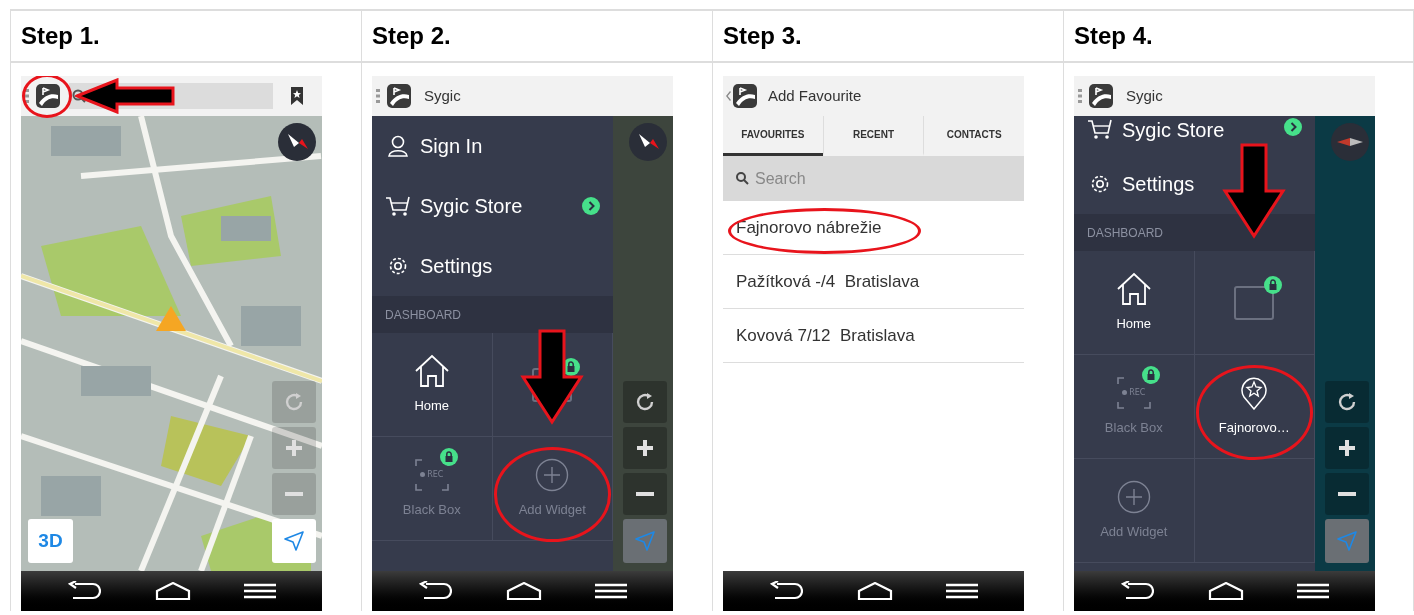 This screenshot has height=615, width=1414. What do you see at coordinates (492, 146) in the screenshot?
I see `menu-item: Sign In` at bounding box center [492, 146].